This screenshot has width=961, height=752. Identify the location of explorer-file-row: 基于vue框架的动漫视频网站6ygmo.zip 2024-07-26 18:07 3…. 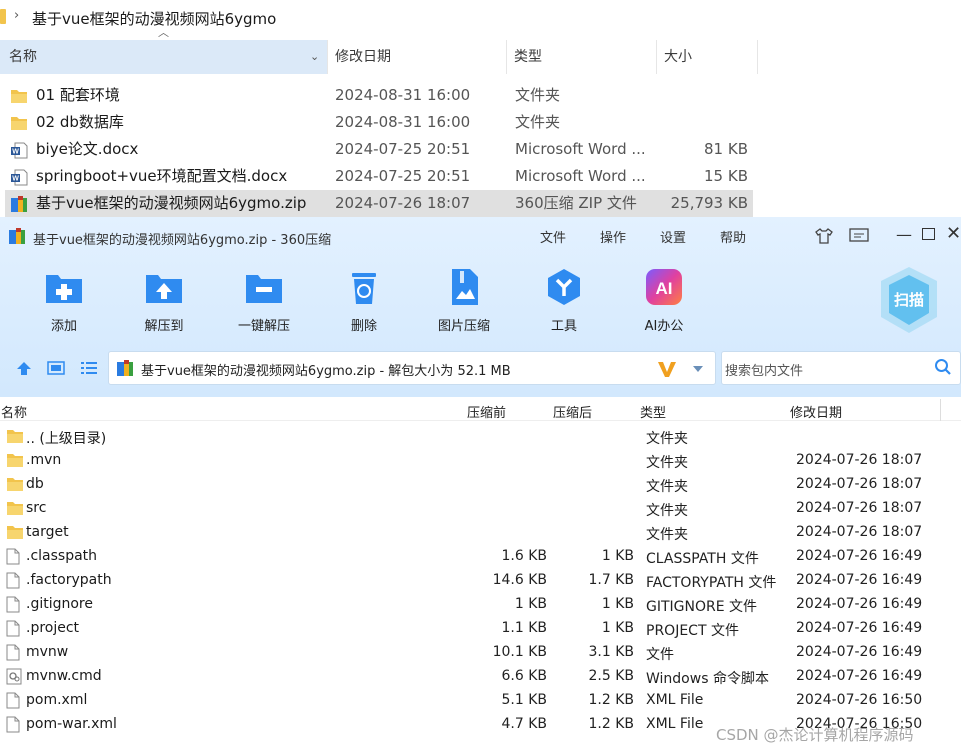
(379, 203).